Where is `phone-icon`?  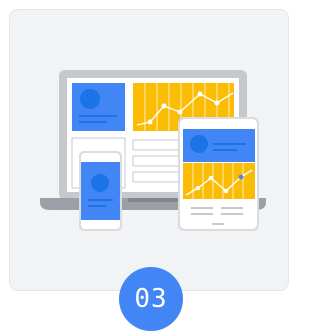
phone-icon is located at coordinates (100, 191).